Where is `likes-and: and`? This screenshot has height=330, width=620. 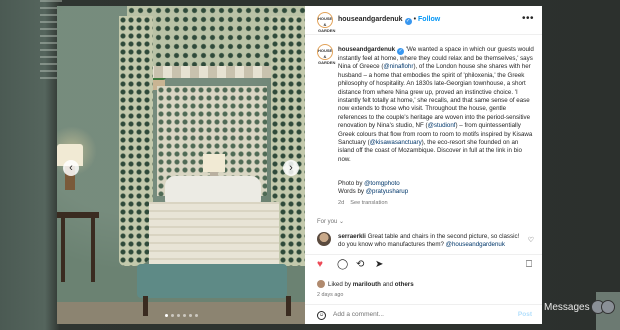 likes-and: and is located at coordinates (387, 284).